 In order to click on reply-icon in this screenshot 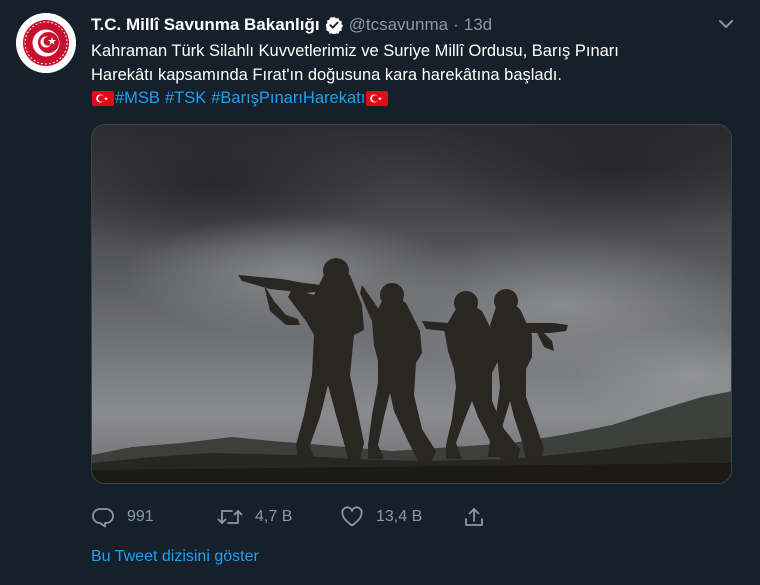, I will do `click(103, 517)`.